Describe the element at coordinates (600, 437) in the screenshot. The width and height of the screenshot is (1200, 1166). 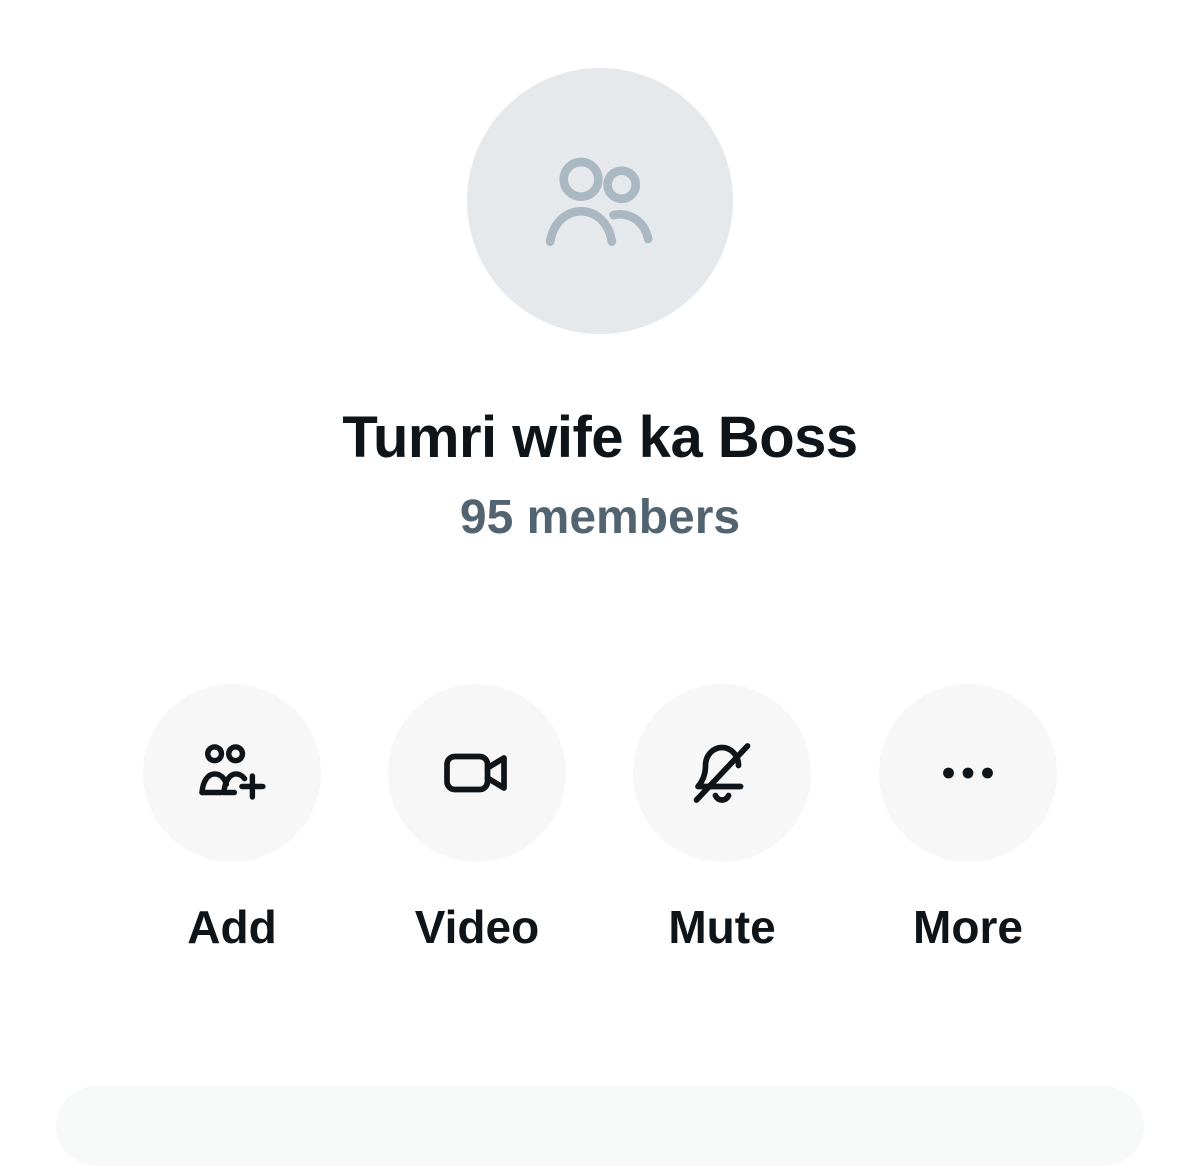
I see `group-name: Tumri wife ka Boss` at that location.